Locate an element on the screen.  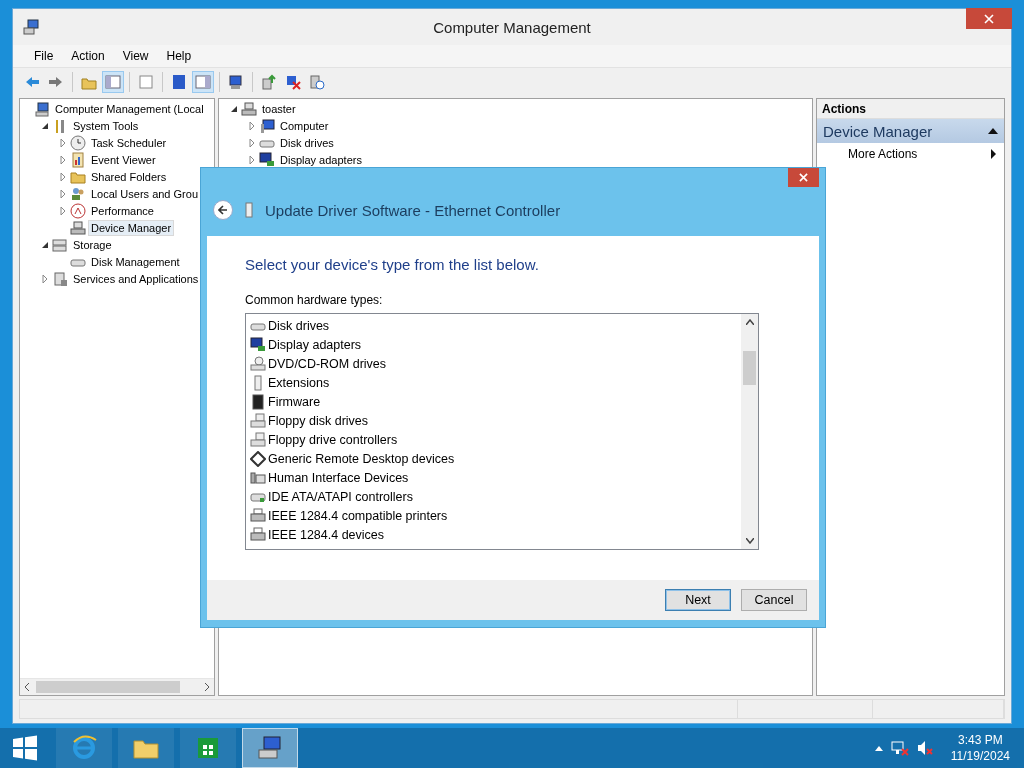
network-disconnected-icon is located at coordinates (899, 748).